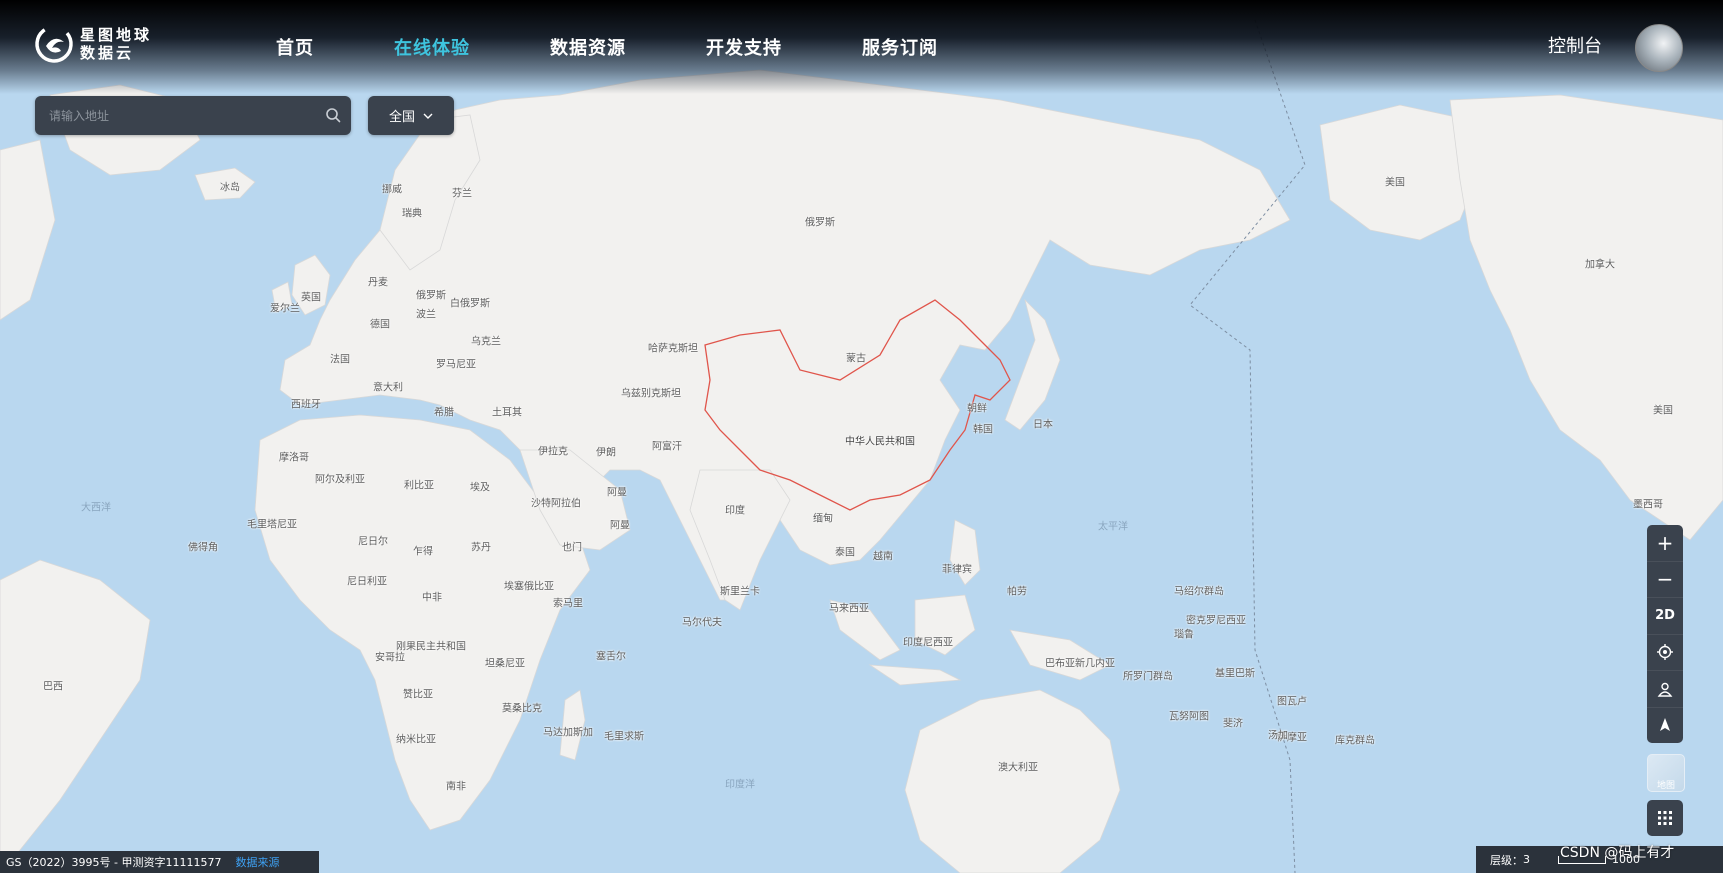 This screenshot has width=1723, height=873. I want to click on zoom-in-button: +, so click(1665, 543).